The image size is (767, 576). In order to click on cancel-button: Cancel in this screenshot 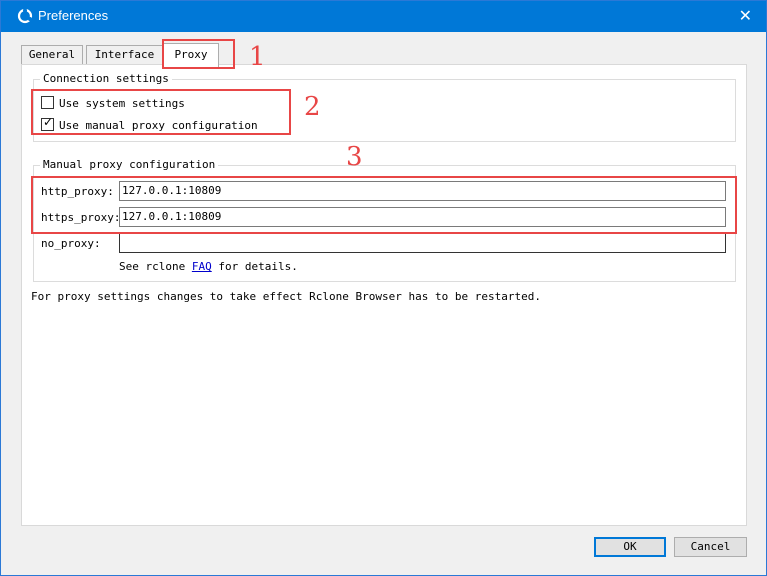, I will do `click(710, 547)`.